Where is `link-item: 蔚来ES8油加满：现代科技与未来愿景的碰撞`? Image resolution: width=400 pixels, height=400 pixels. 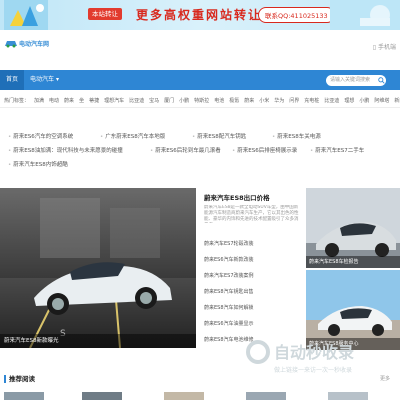 link-item: 蔚来ES8油加满：现代科技与未来愿景的碰撞 is located at coordinates (65, 150).